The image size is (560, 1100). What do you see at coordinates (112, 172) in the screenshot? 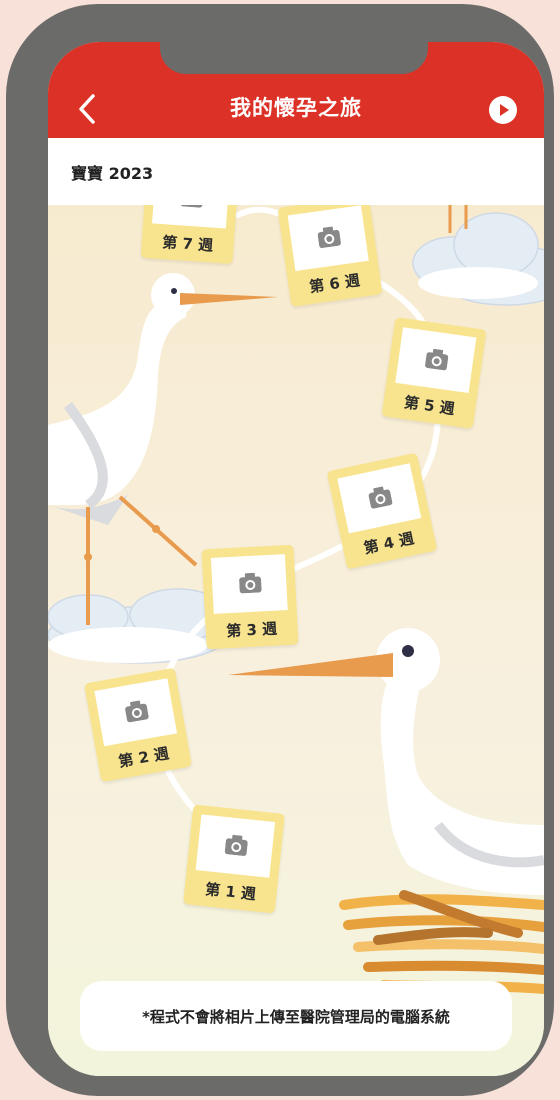
I see `album-name: 寶寶 2023` at bounding box center [112, 172].